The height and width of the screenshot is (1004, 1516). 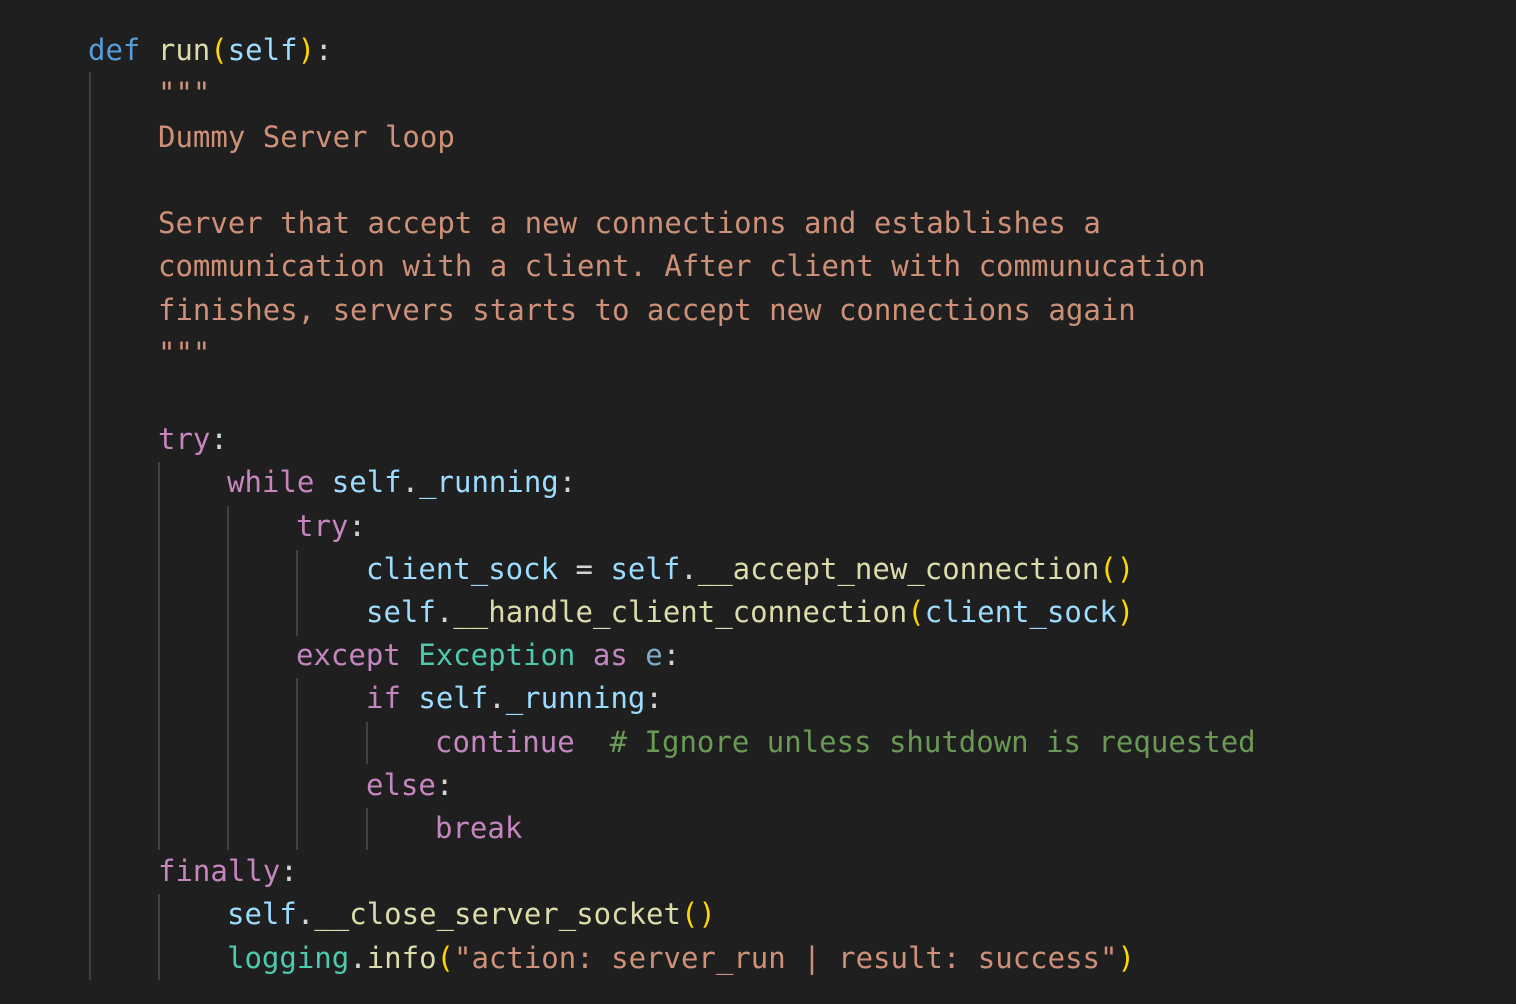 I want to click on keyword-if: if, so click(x=383, y=698).